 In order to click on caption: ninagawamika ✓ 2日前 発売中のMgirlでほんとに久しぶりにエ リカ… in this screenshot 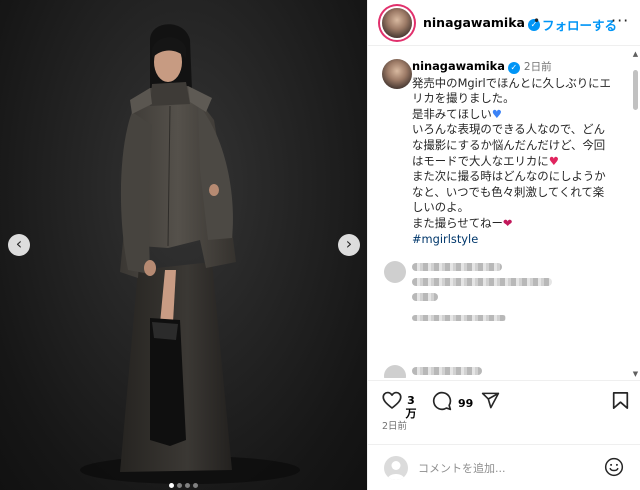, I will do `click(522, 153)`.